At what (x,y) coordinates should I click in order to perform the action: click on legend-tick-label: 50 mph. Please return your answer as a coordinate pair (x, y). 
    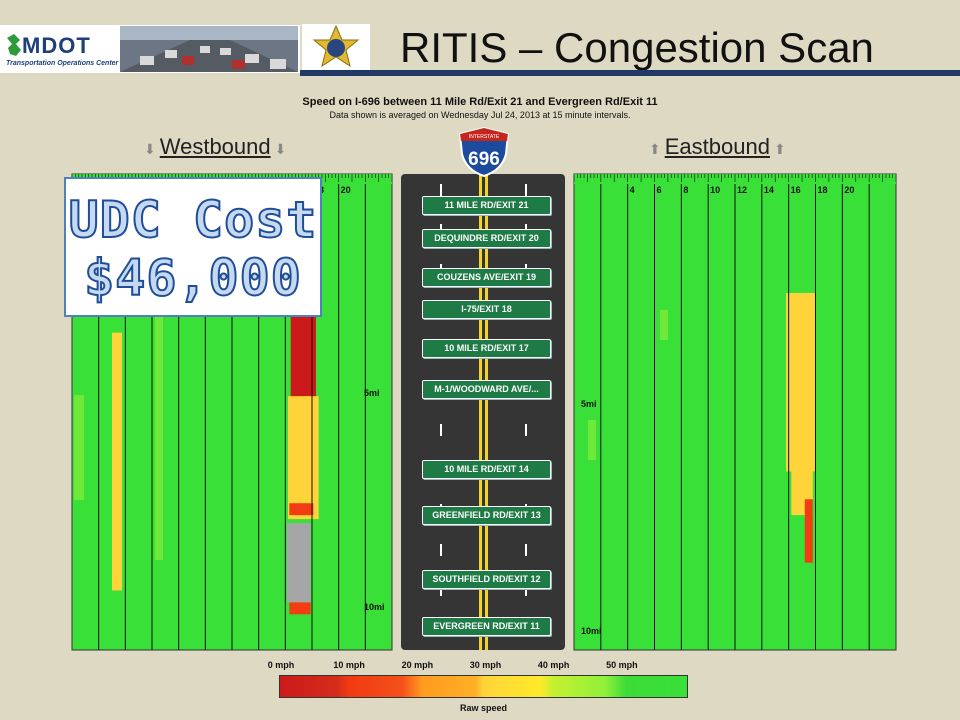
    Looking at the image, I should click on (622, 665).